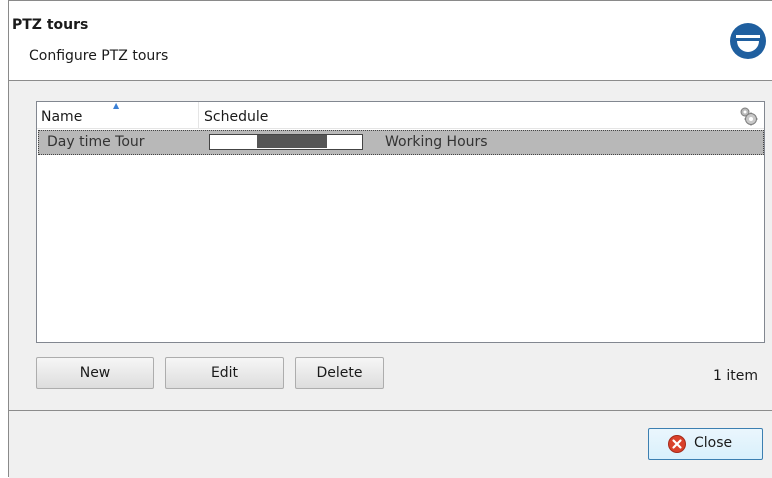 The height and width of the screenshot is (478, 772). What do you see at coordinates (436, 142) in the screenshot?
I see `schedule-name-cell: Working Hours` at bounding box center [436, 142].